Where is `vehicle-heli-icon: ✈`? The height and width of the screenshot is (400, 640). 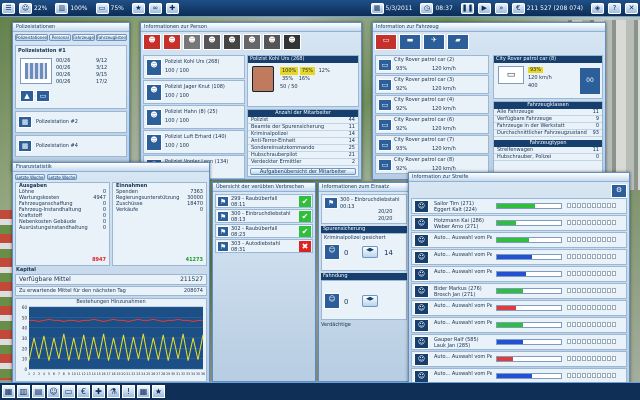 vehicle-heli-icon: ✈ is located at coordinates (434, 42).